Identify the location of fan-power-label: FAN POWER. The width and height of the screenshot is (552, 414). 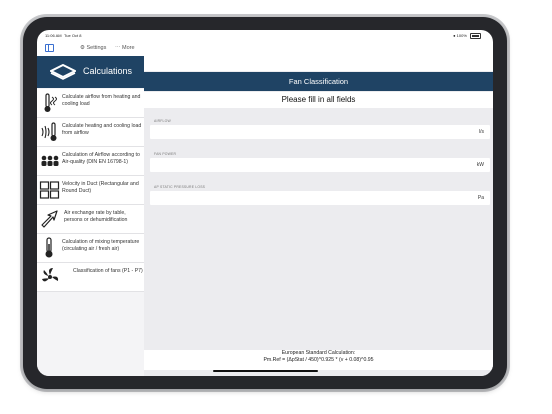
(165, 154).